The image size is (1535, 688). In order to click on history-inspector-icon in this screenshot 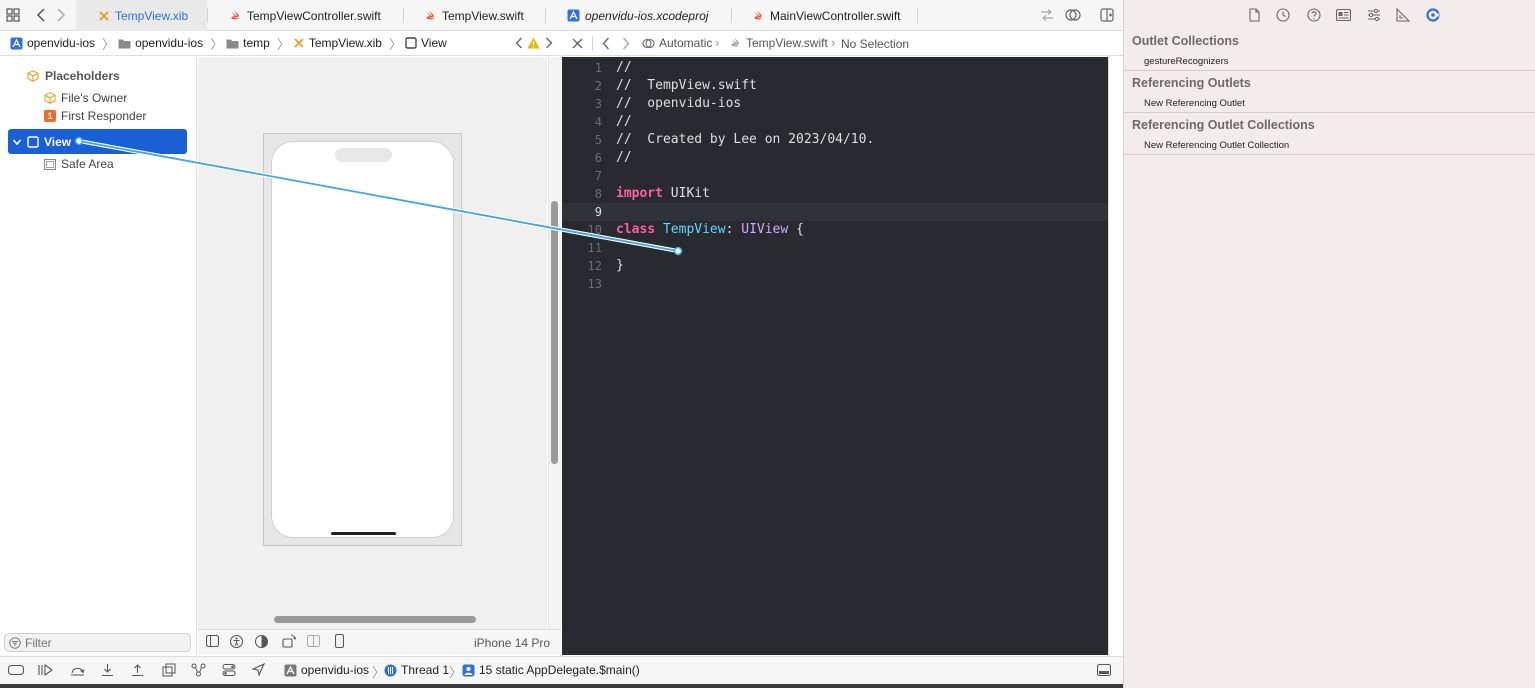, I will do `click(1283, 15)`.